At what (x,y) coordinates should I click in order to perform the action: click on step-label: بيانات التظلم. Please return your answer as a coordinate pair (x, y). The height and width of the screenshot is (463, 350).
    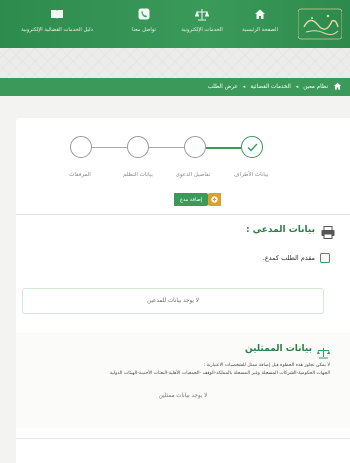
    Looking at the image, I should click on (138, 175).